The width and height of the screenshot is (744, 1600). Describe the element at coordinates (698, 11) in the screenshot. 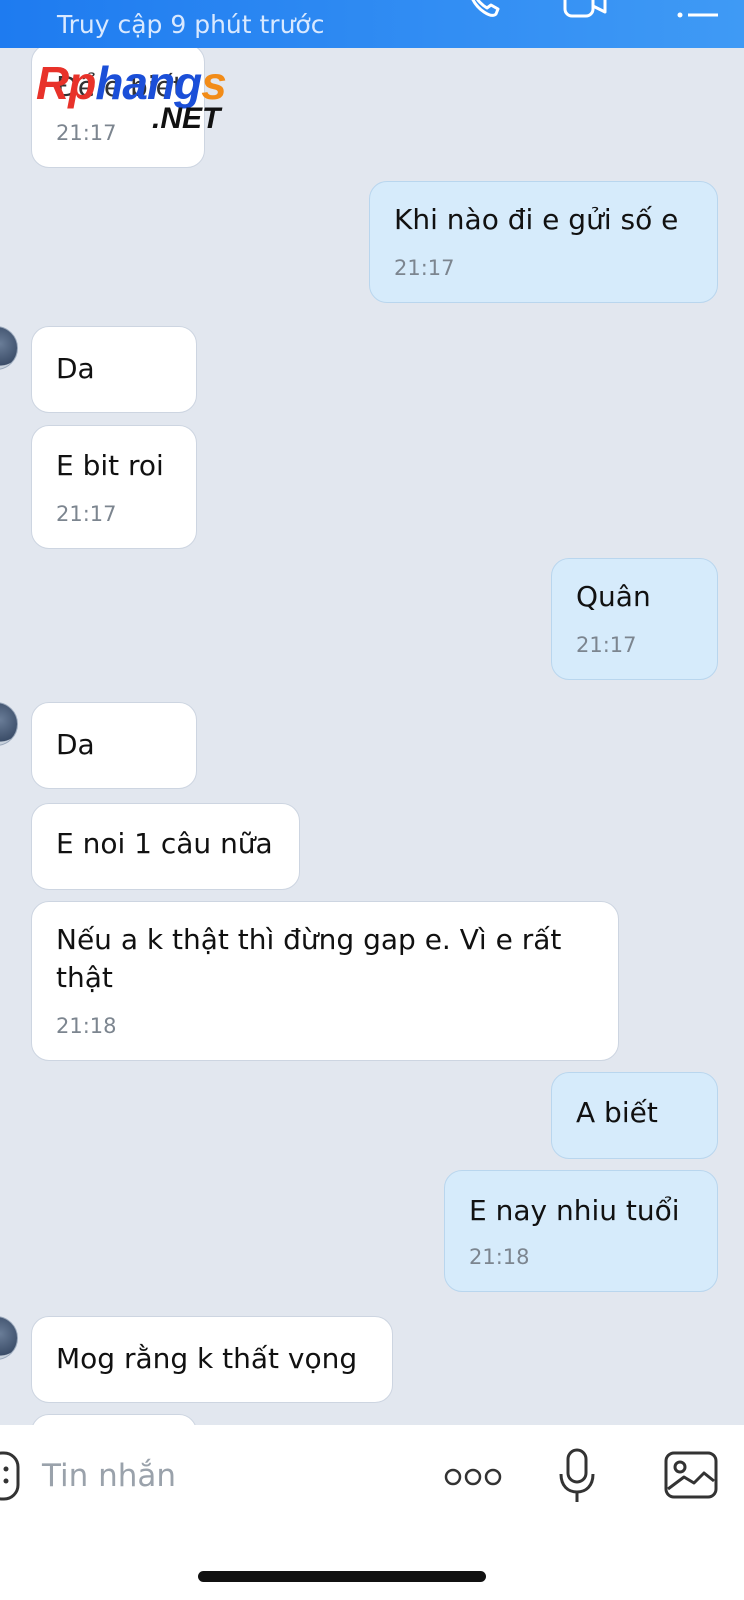

I see `menu-icon` at that location.